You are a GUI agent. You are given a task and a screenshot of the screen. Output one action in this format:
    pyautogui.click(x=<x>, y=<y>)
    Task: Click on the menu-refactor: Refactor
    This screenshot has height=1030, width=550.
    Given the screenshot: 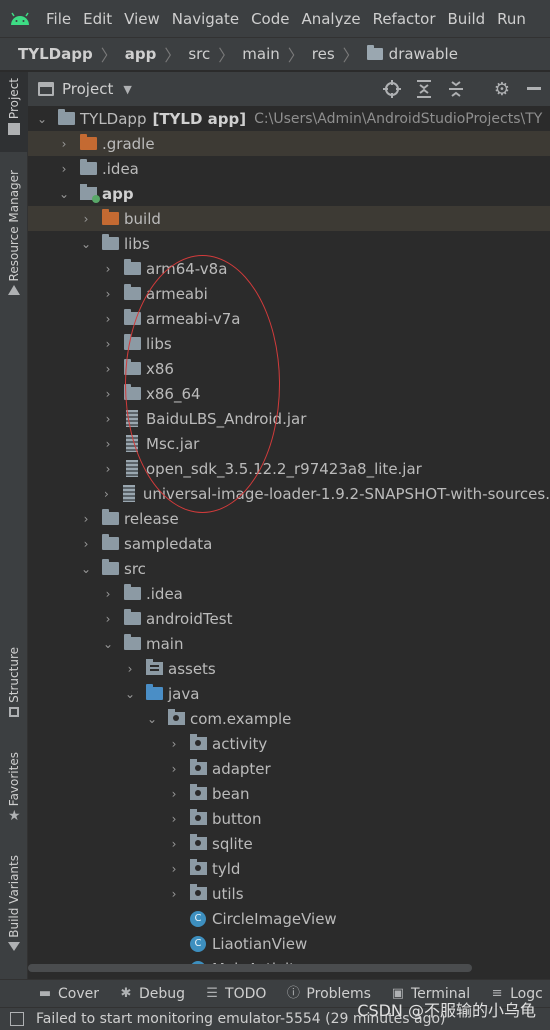 What is the action you would take?
    pyautogui.click(x=404, y=19)
    